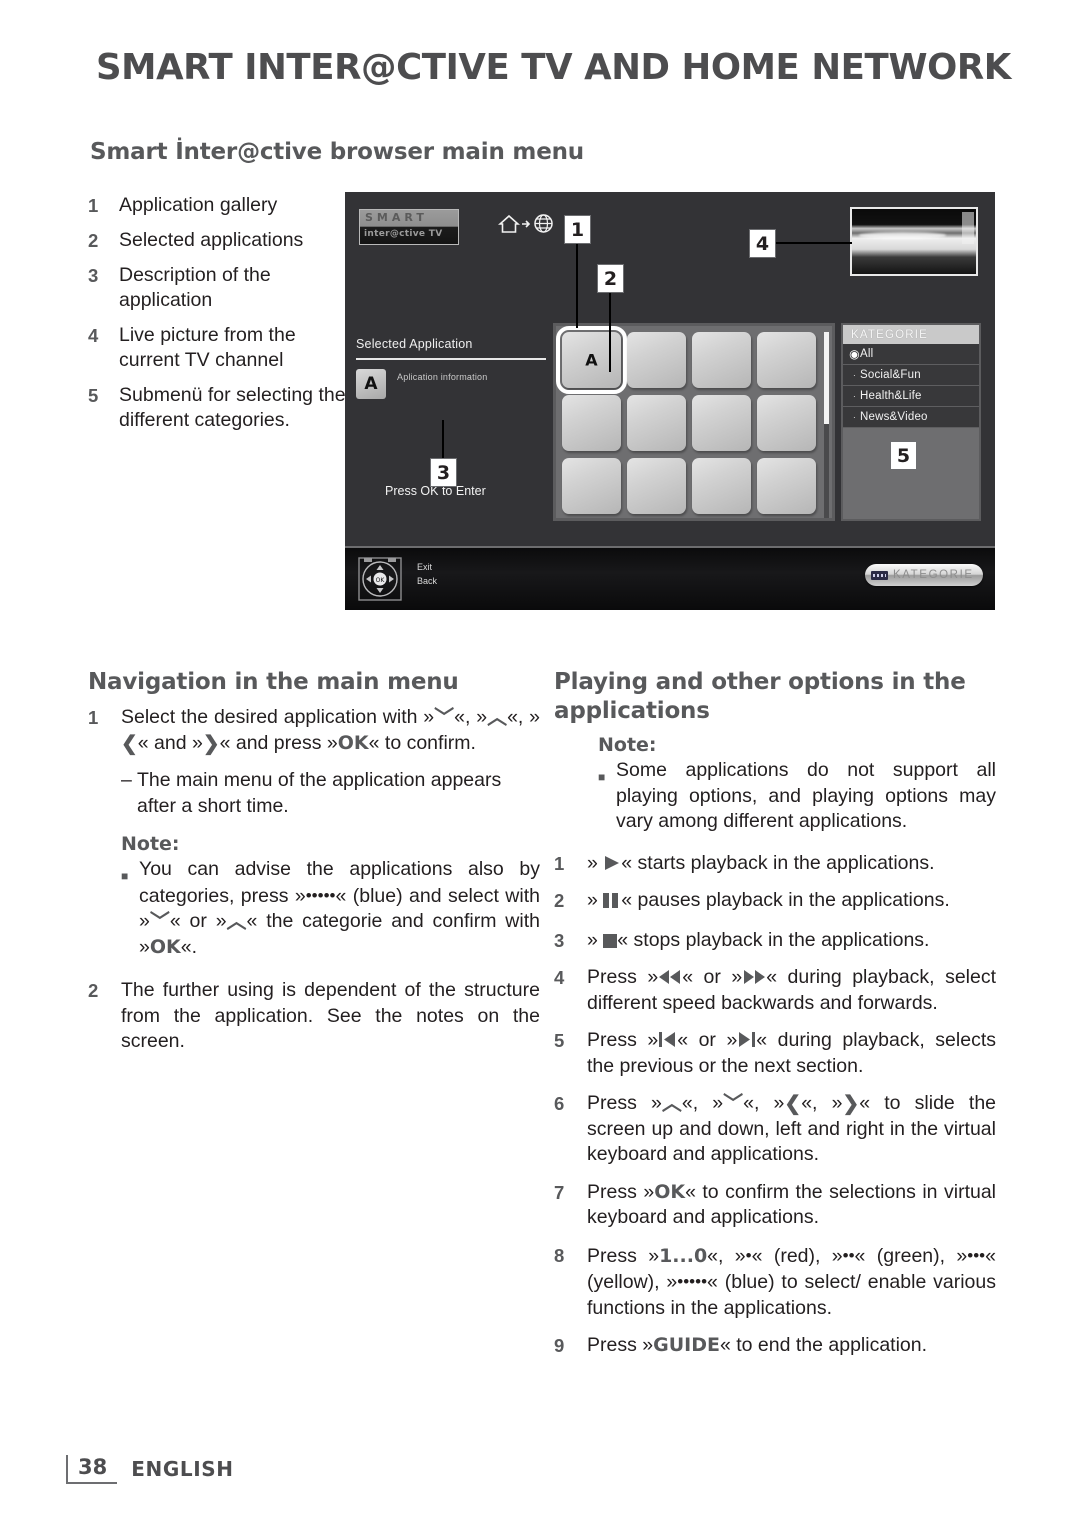 The height and width of the screenshot is (1532, 1080). I want to click on tv-bottom-bar: OK Exit Back KATEGORIE, so click(670, 578).